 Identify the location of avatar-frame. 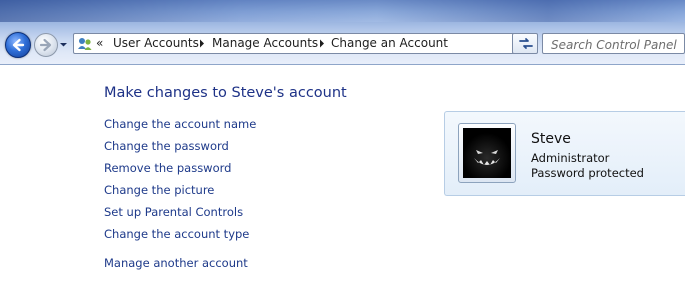
(487, 153).